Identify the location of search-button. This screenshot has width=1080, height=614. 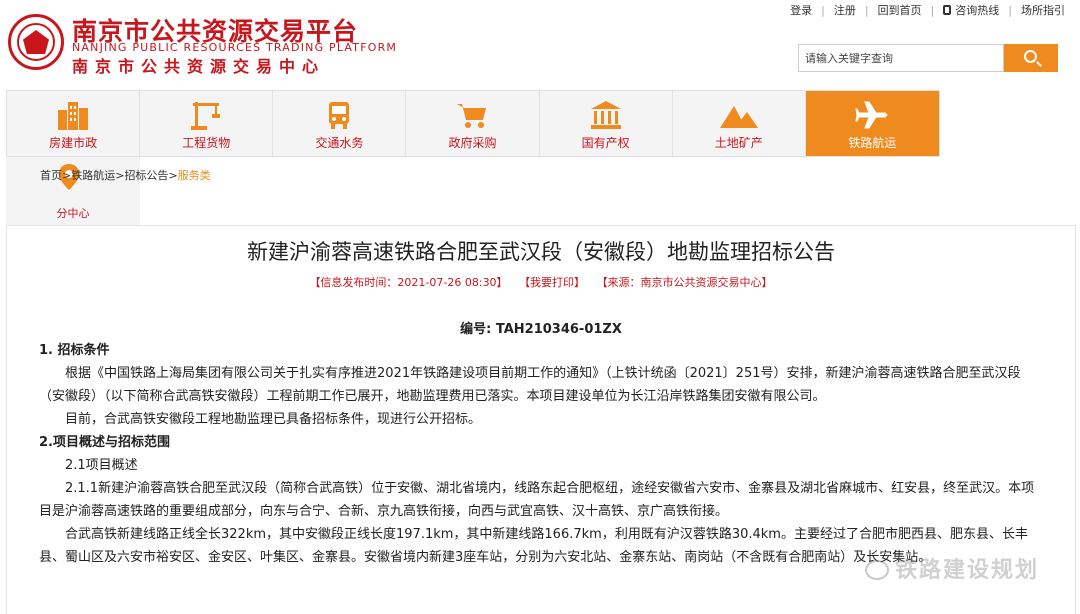
(1031, 58).